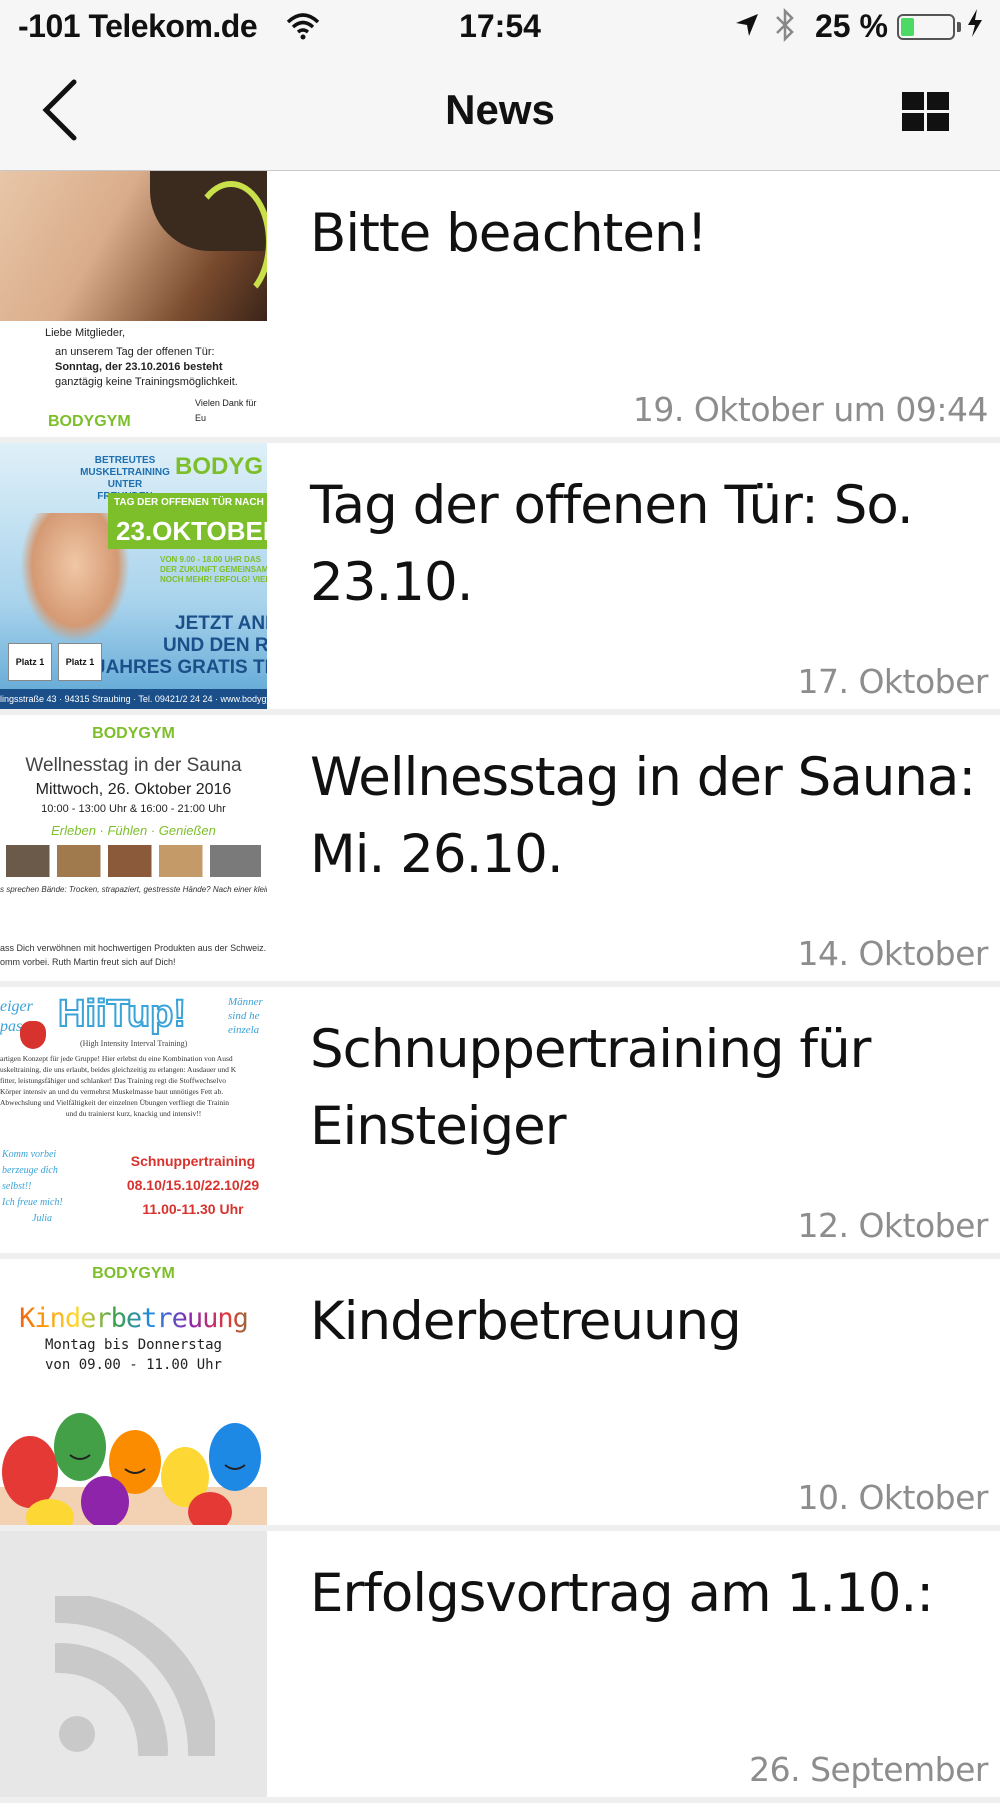  I want to click on news-title: Kinderbetreuung, so click(526, 1321).